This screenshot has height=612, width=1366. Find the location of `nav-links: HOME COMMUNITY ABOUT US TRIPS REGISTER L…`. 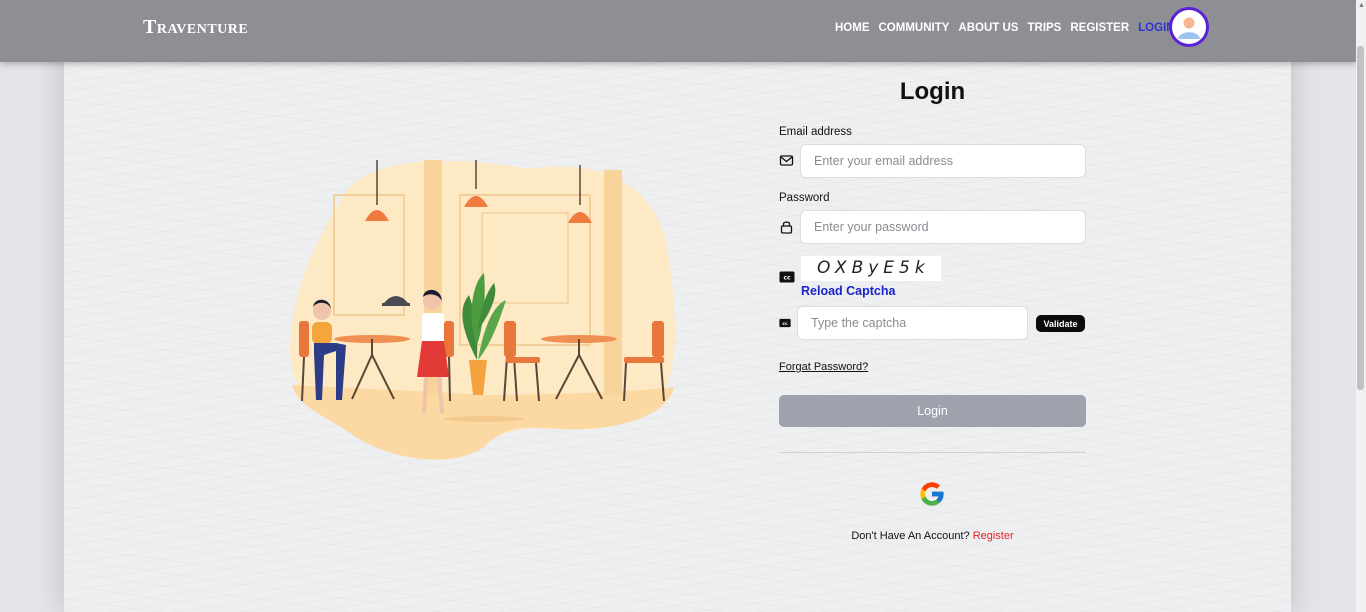

nav-links: HOME COMMUNITY ABOUT US TRIPS REGISTER L… is located at coordinates (1005, 28).